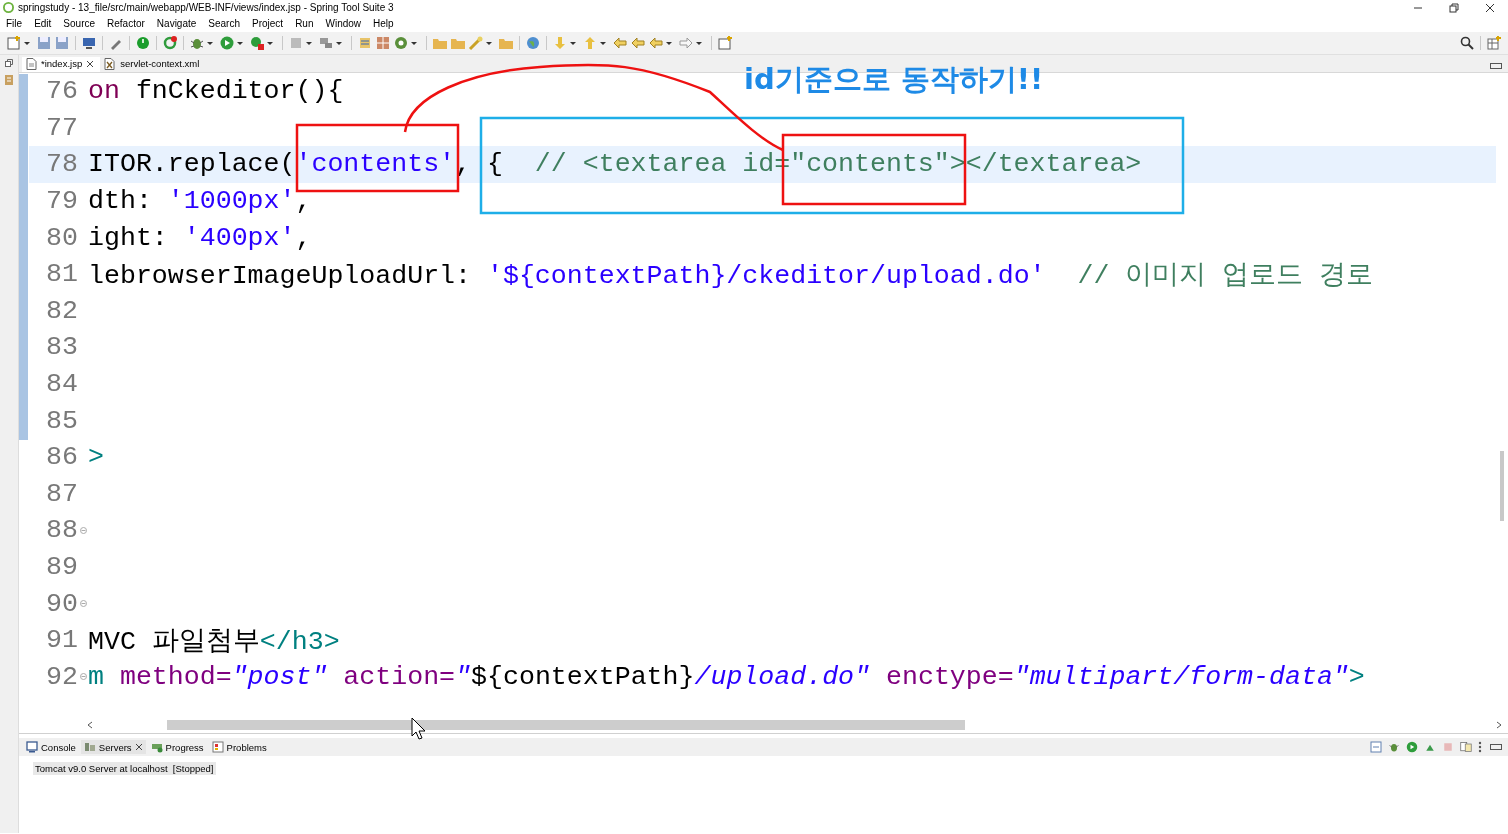  What do you see at coordinates (894, 79) in the screenshot?
I see `annotation-text: id기준으로 동작하기!!` at bounding box center [894, 79].